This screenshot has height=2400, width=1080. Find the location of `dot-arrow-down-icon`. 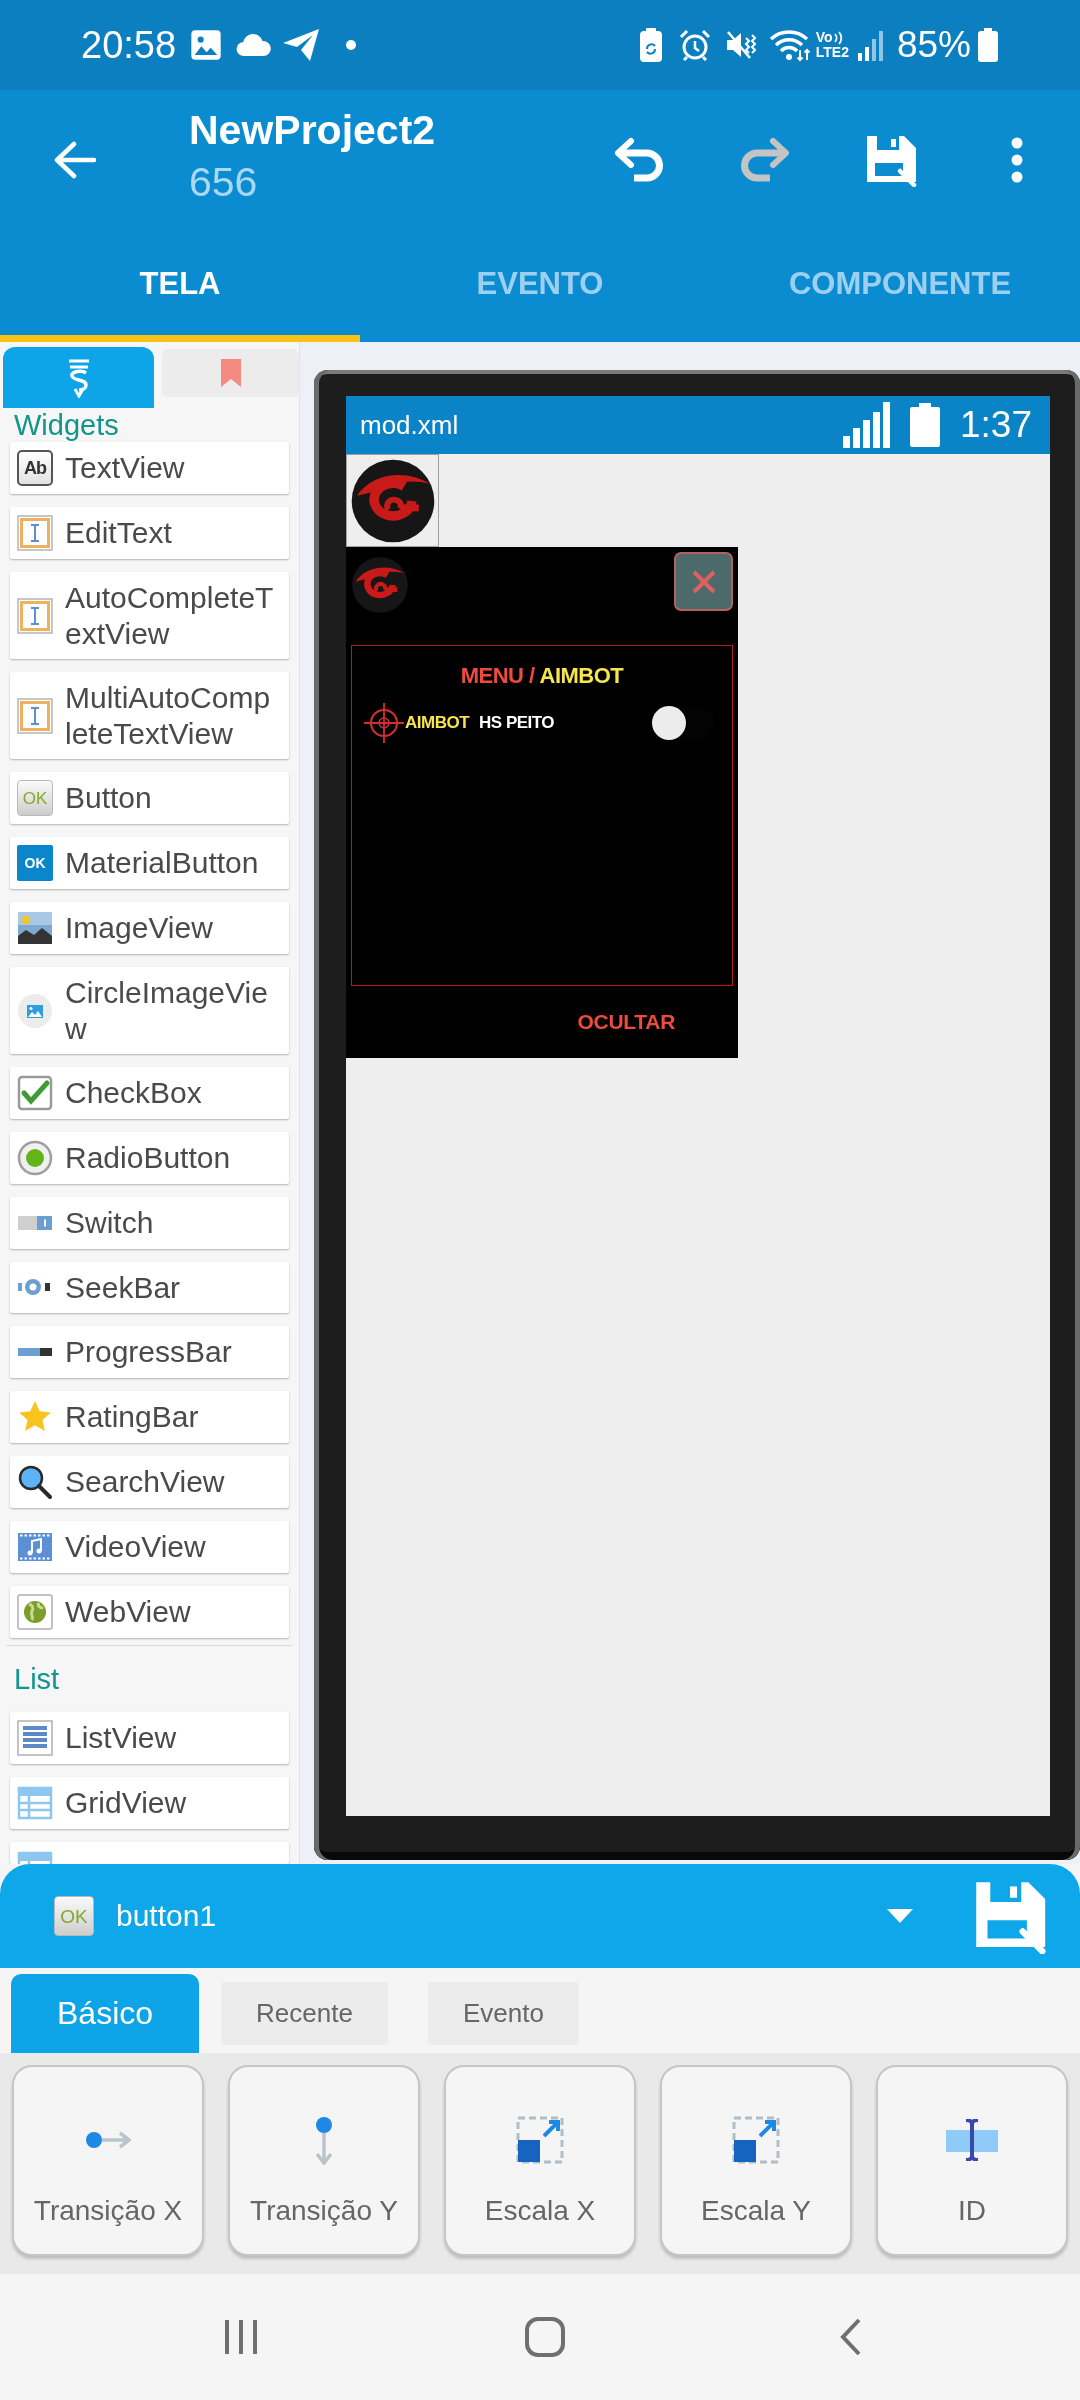

dot-arrow-down-icon is located at coordinates (324, 2140).